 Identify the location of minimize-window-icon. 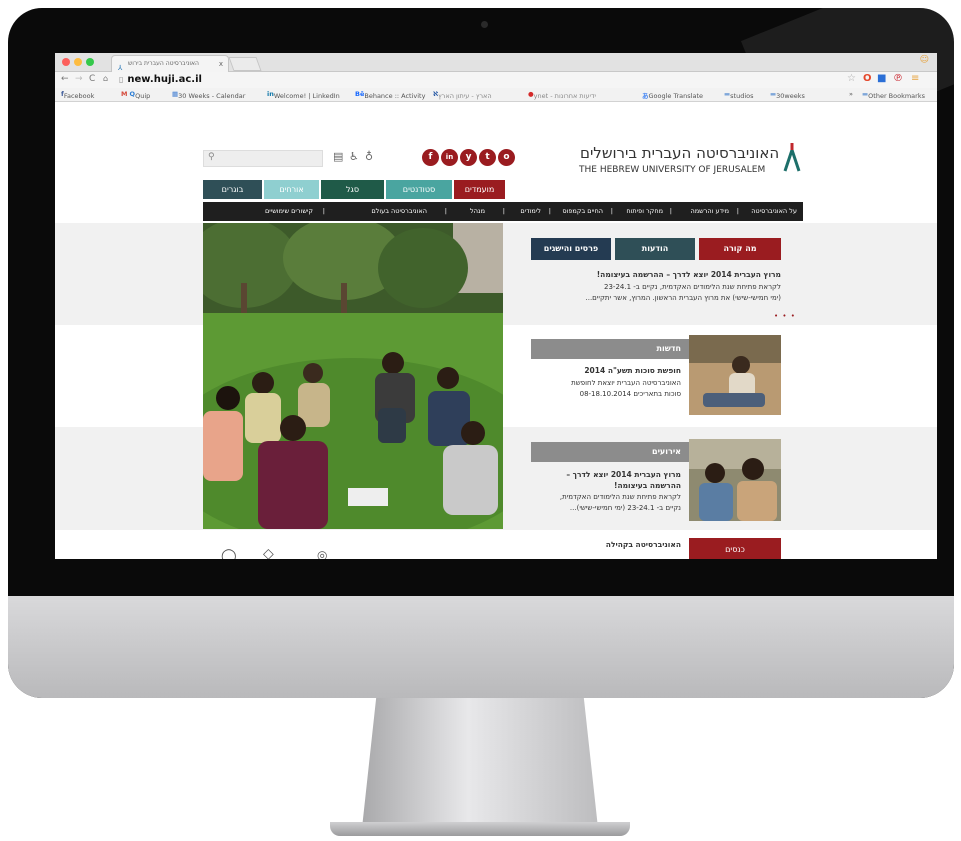
(78, 62).